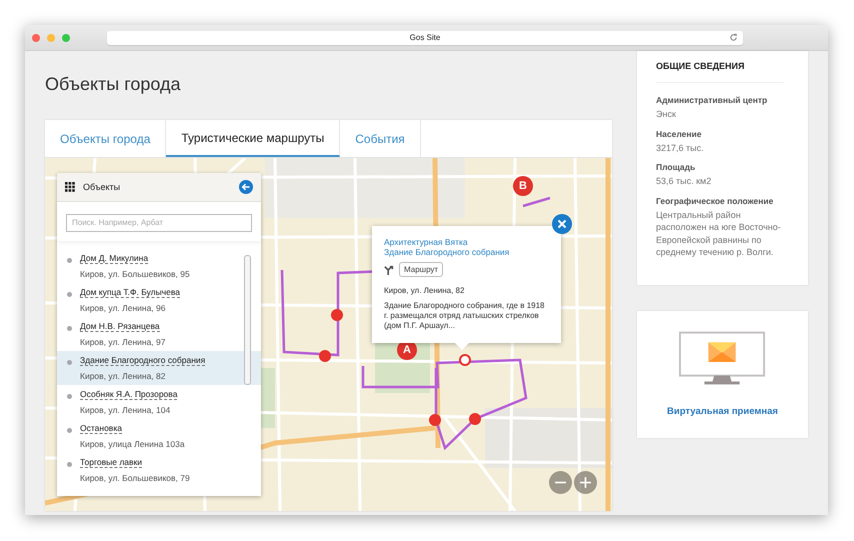 The height and width of the screenshot is (541, 854). Describe the element at coordinates (712, 100) in the screenshot. I see `info-label: Административный центр` at that location.